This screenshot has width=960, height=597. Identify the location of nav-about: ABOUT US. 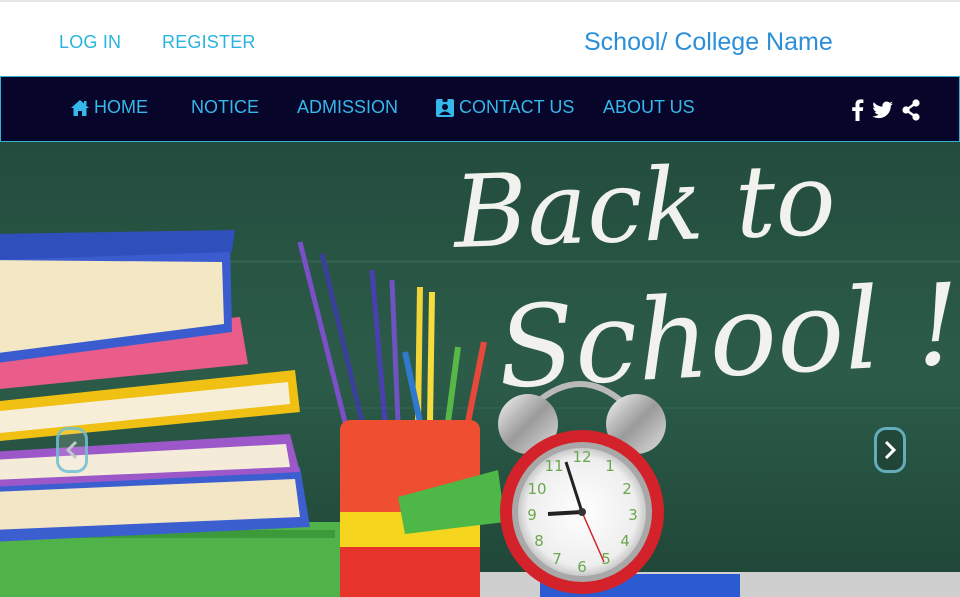
(649, 107).